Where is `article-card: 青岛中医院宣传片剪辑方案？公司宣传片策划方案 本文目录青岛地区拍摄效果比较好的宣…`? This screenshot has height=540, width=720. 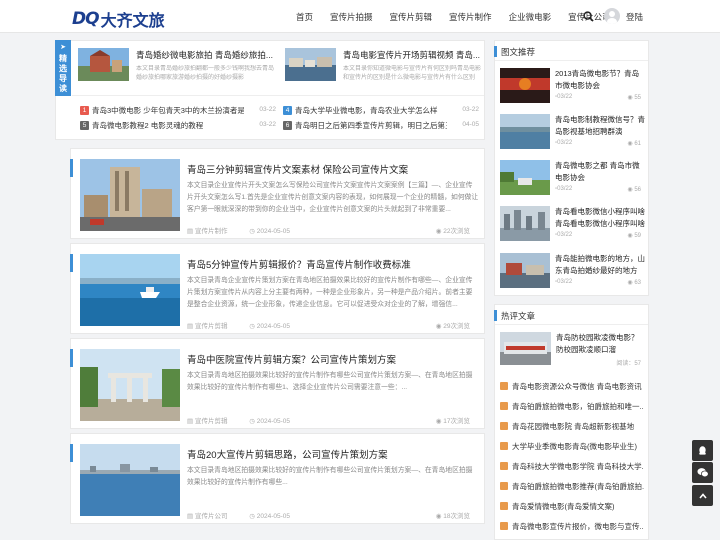 article-card: 青岛中医院宣传片剪辑方案？公司宣传片策划方案 本文目录青岛地区拍摄效果比较好的宣… is located at coordinates (277, 383).